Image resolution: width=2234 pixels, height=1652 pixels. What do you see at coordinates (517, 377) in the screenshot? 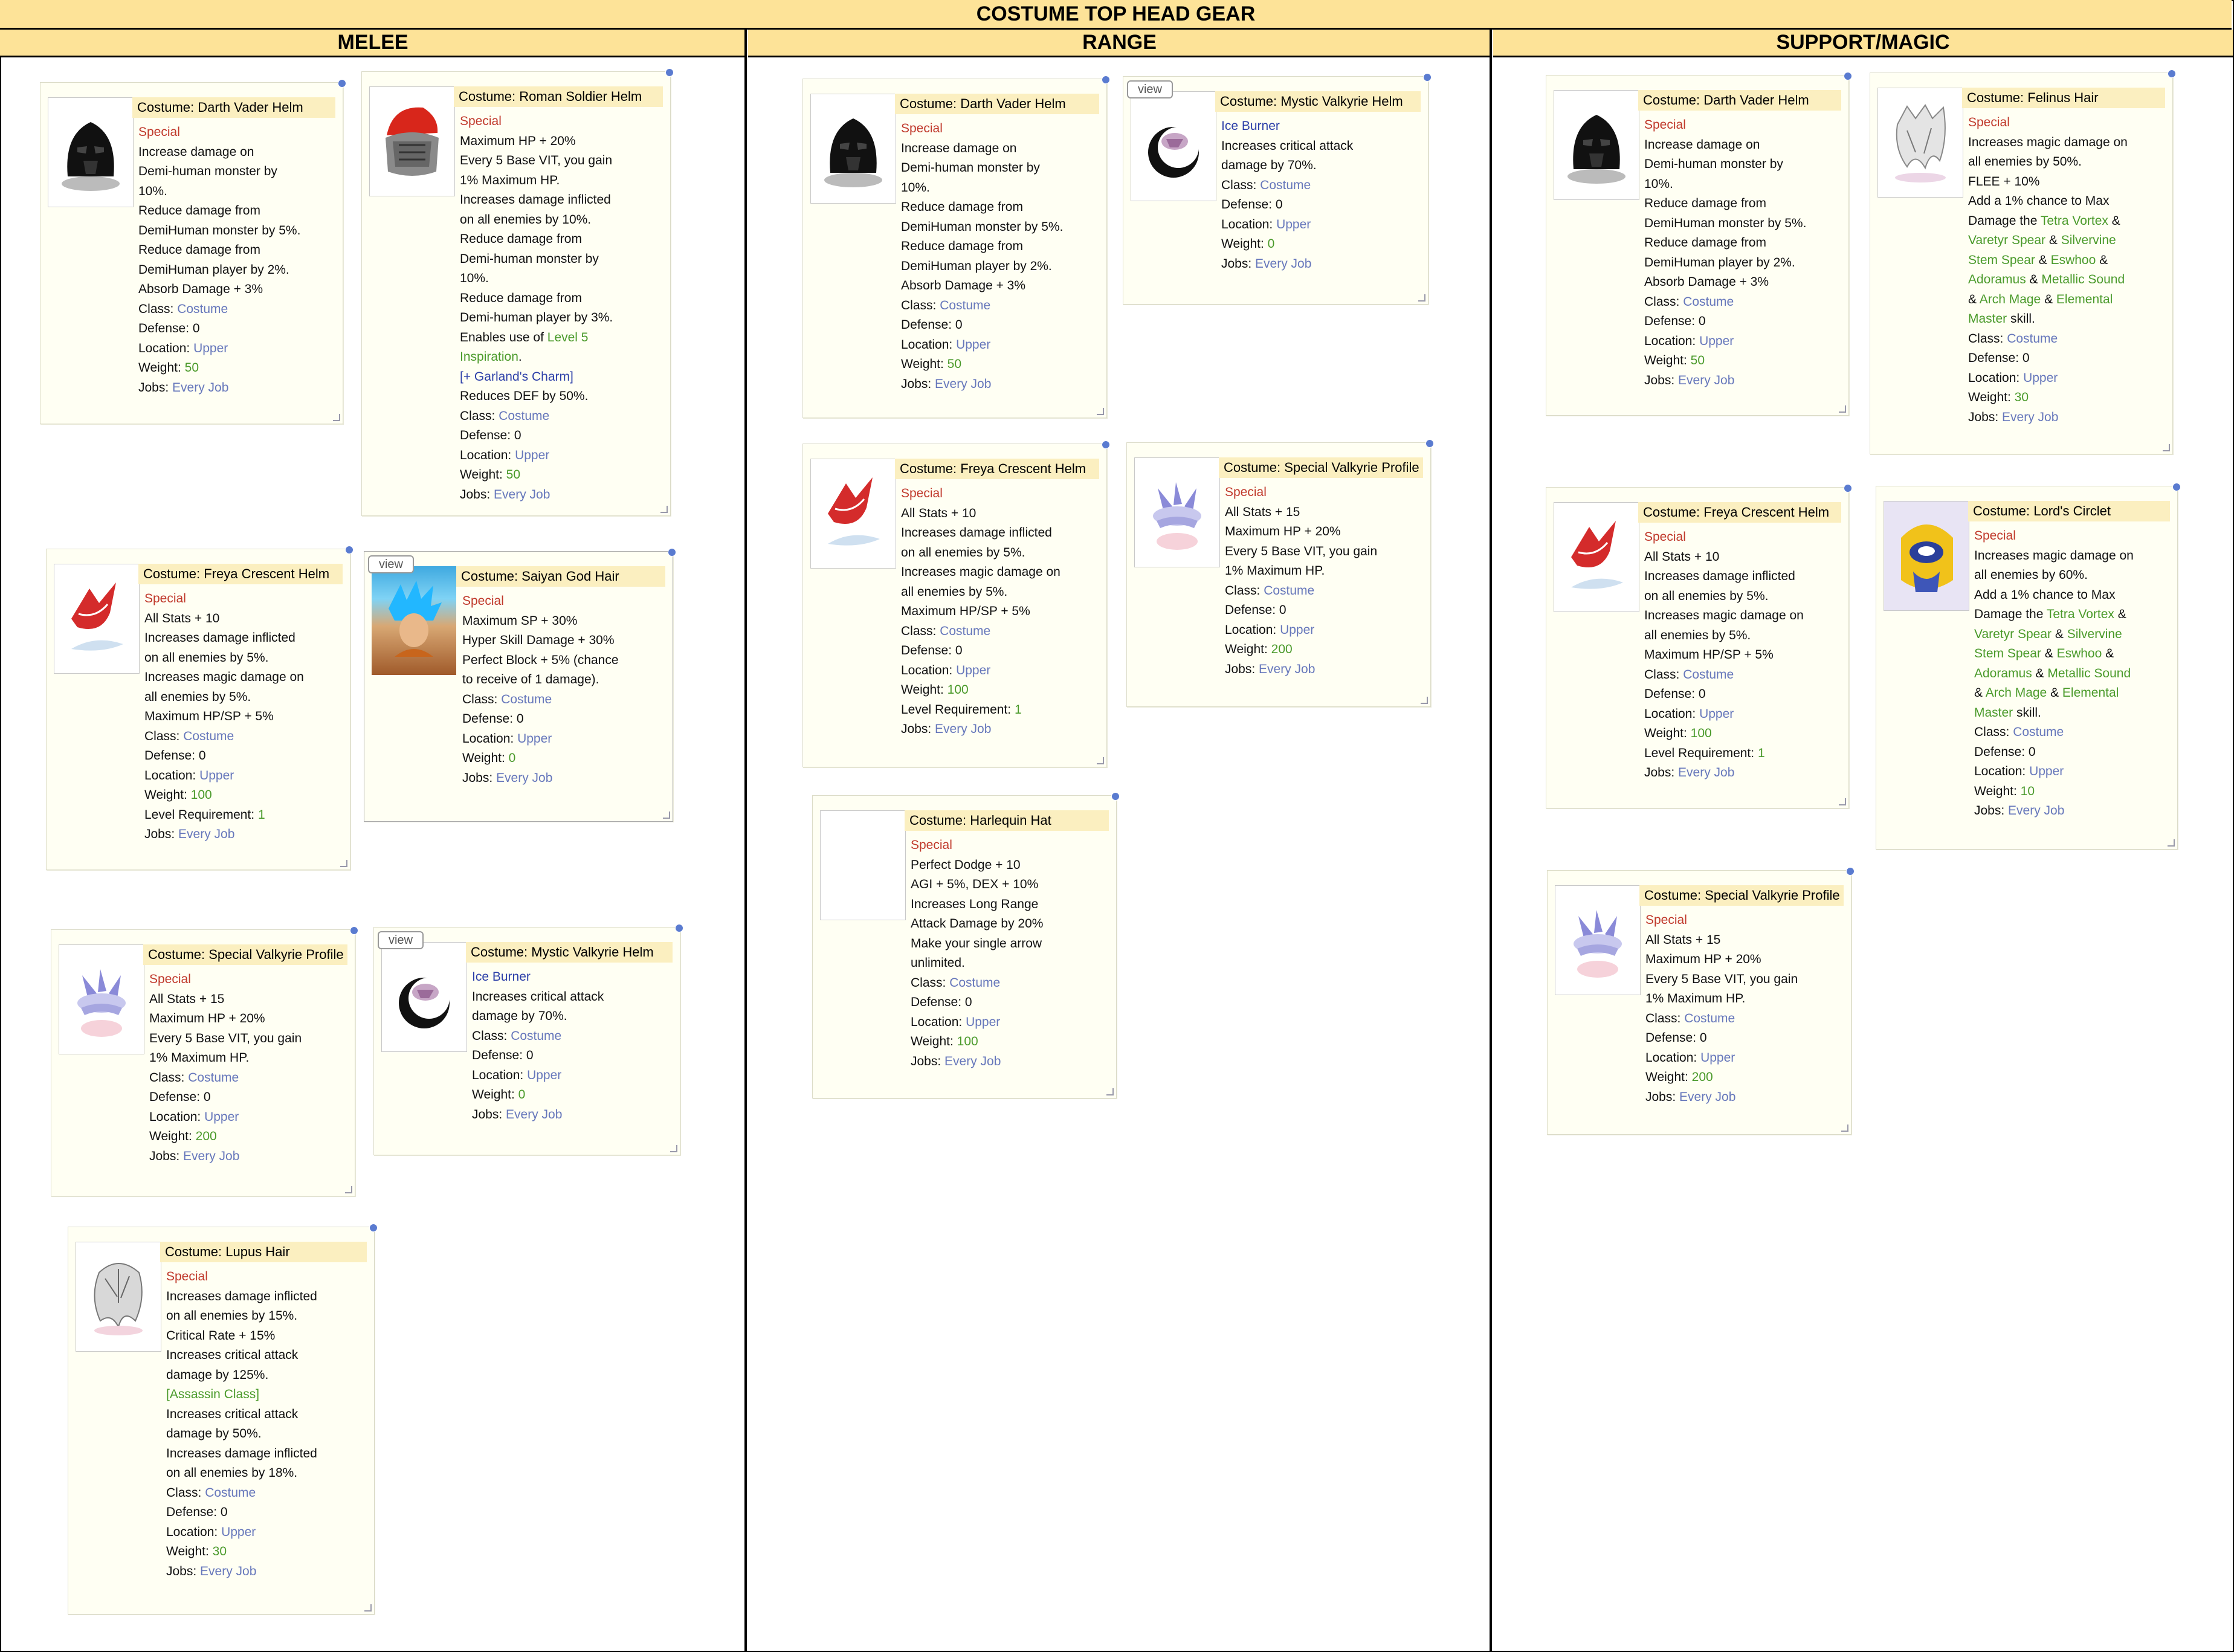
I see `charm-line: [+ Garland's Charm]` at bounding box center [517, 377].